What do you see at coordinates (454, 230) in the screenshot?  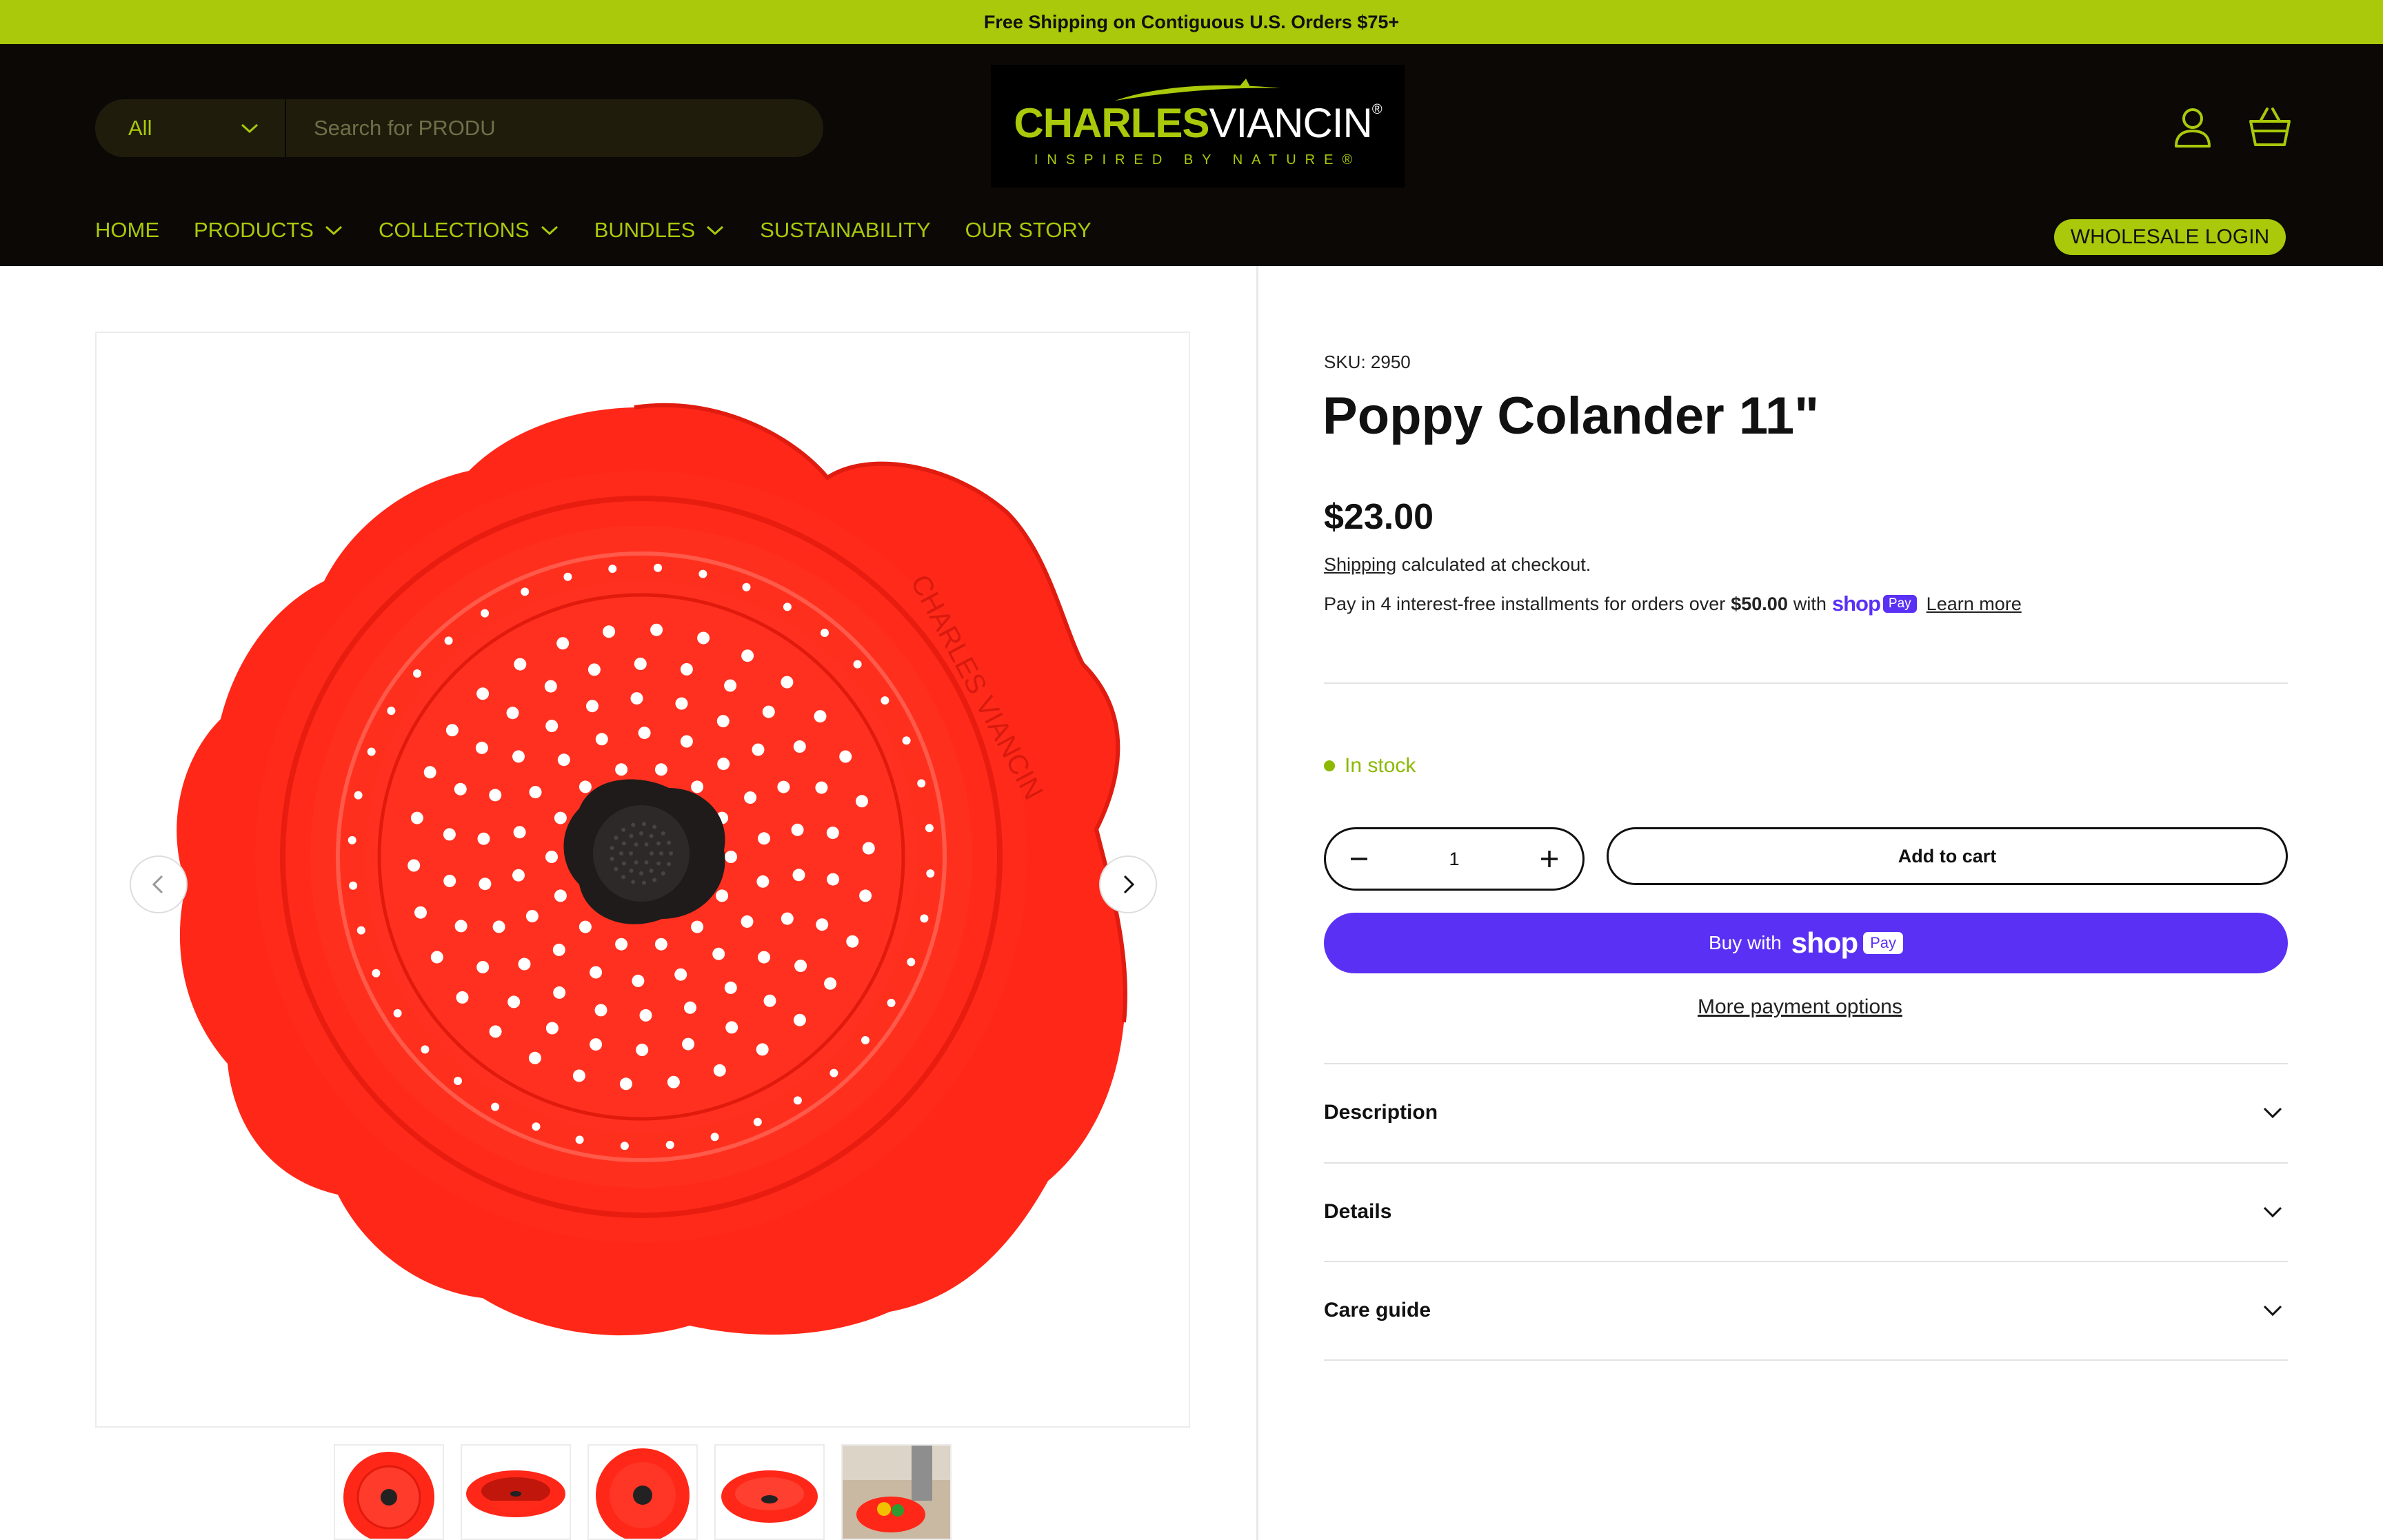 I see `nav-item-label: COLLECTIONS` at bounding box center [454, 230].